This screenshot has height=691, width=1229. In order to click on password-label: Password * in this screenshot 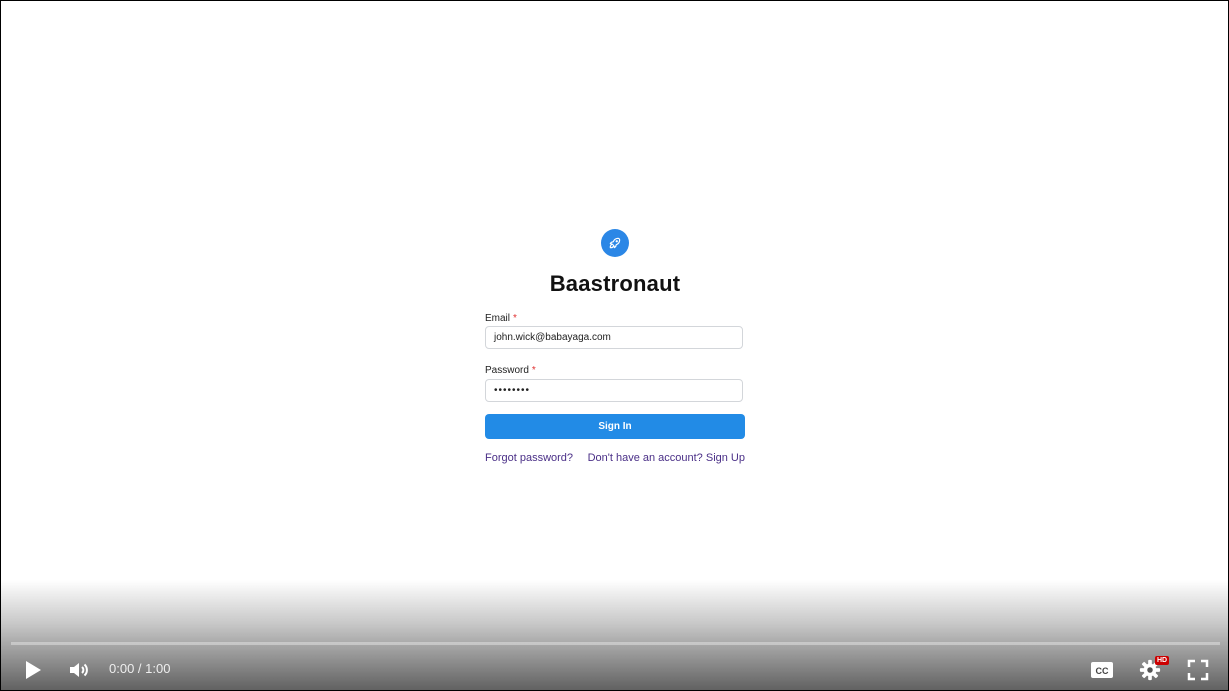, I will do `click(510, 370)`.